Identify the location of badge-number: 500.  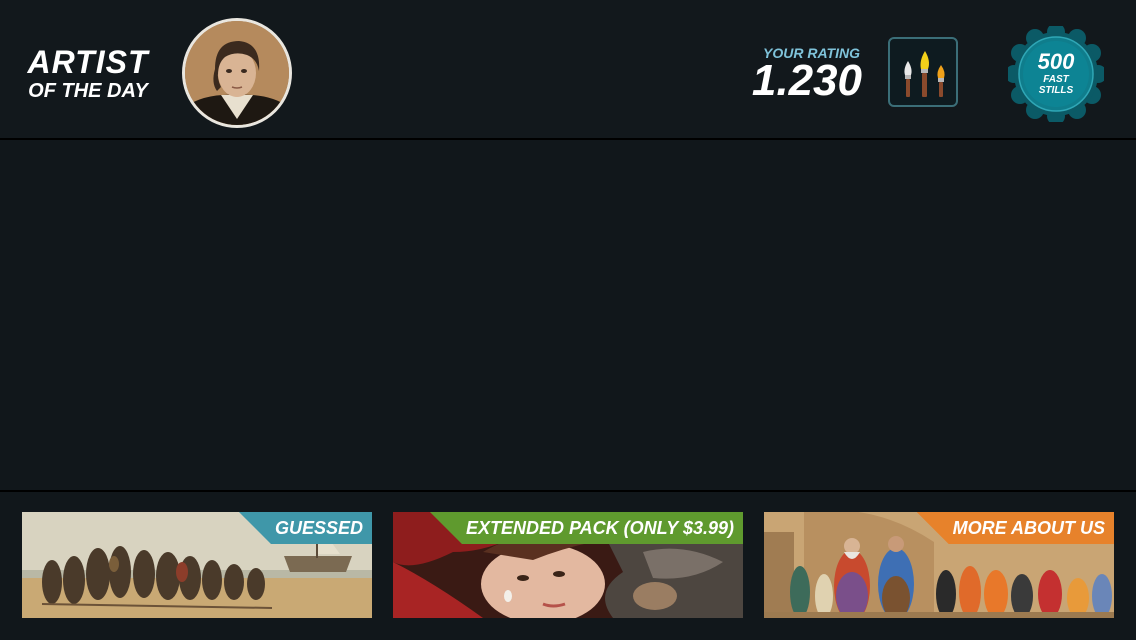
(1056, 61).